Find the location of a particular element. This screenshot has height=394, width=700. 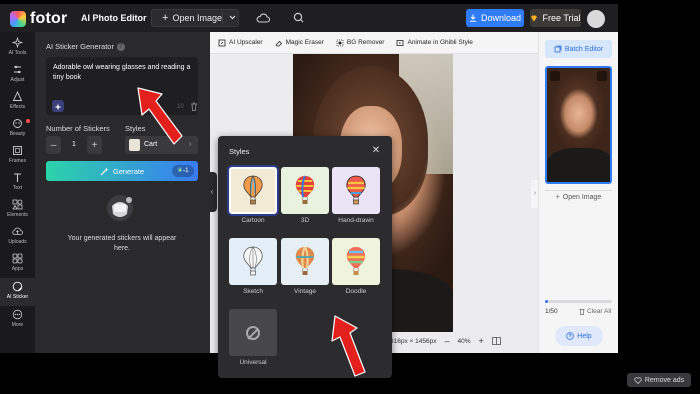

tool-magic-eraser: Magic Eraser is located at coordinates (299, 43).